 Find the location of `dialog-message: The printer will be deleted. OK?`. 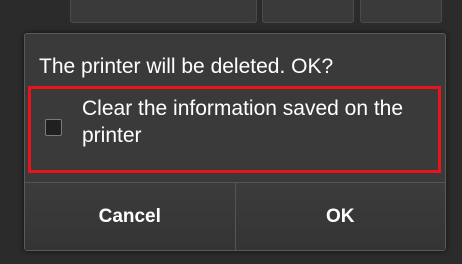

dialog-message: The printer will be deleted. OK? is located at coordinates (186, 66).